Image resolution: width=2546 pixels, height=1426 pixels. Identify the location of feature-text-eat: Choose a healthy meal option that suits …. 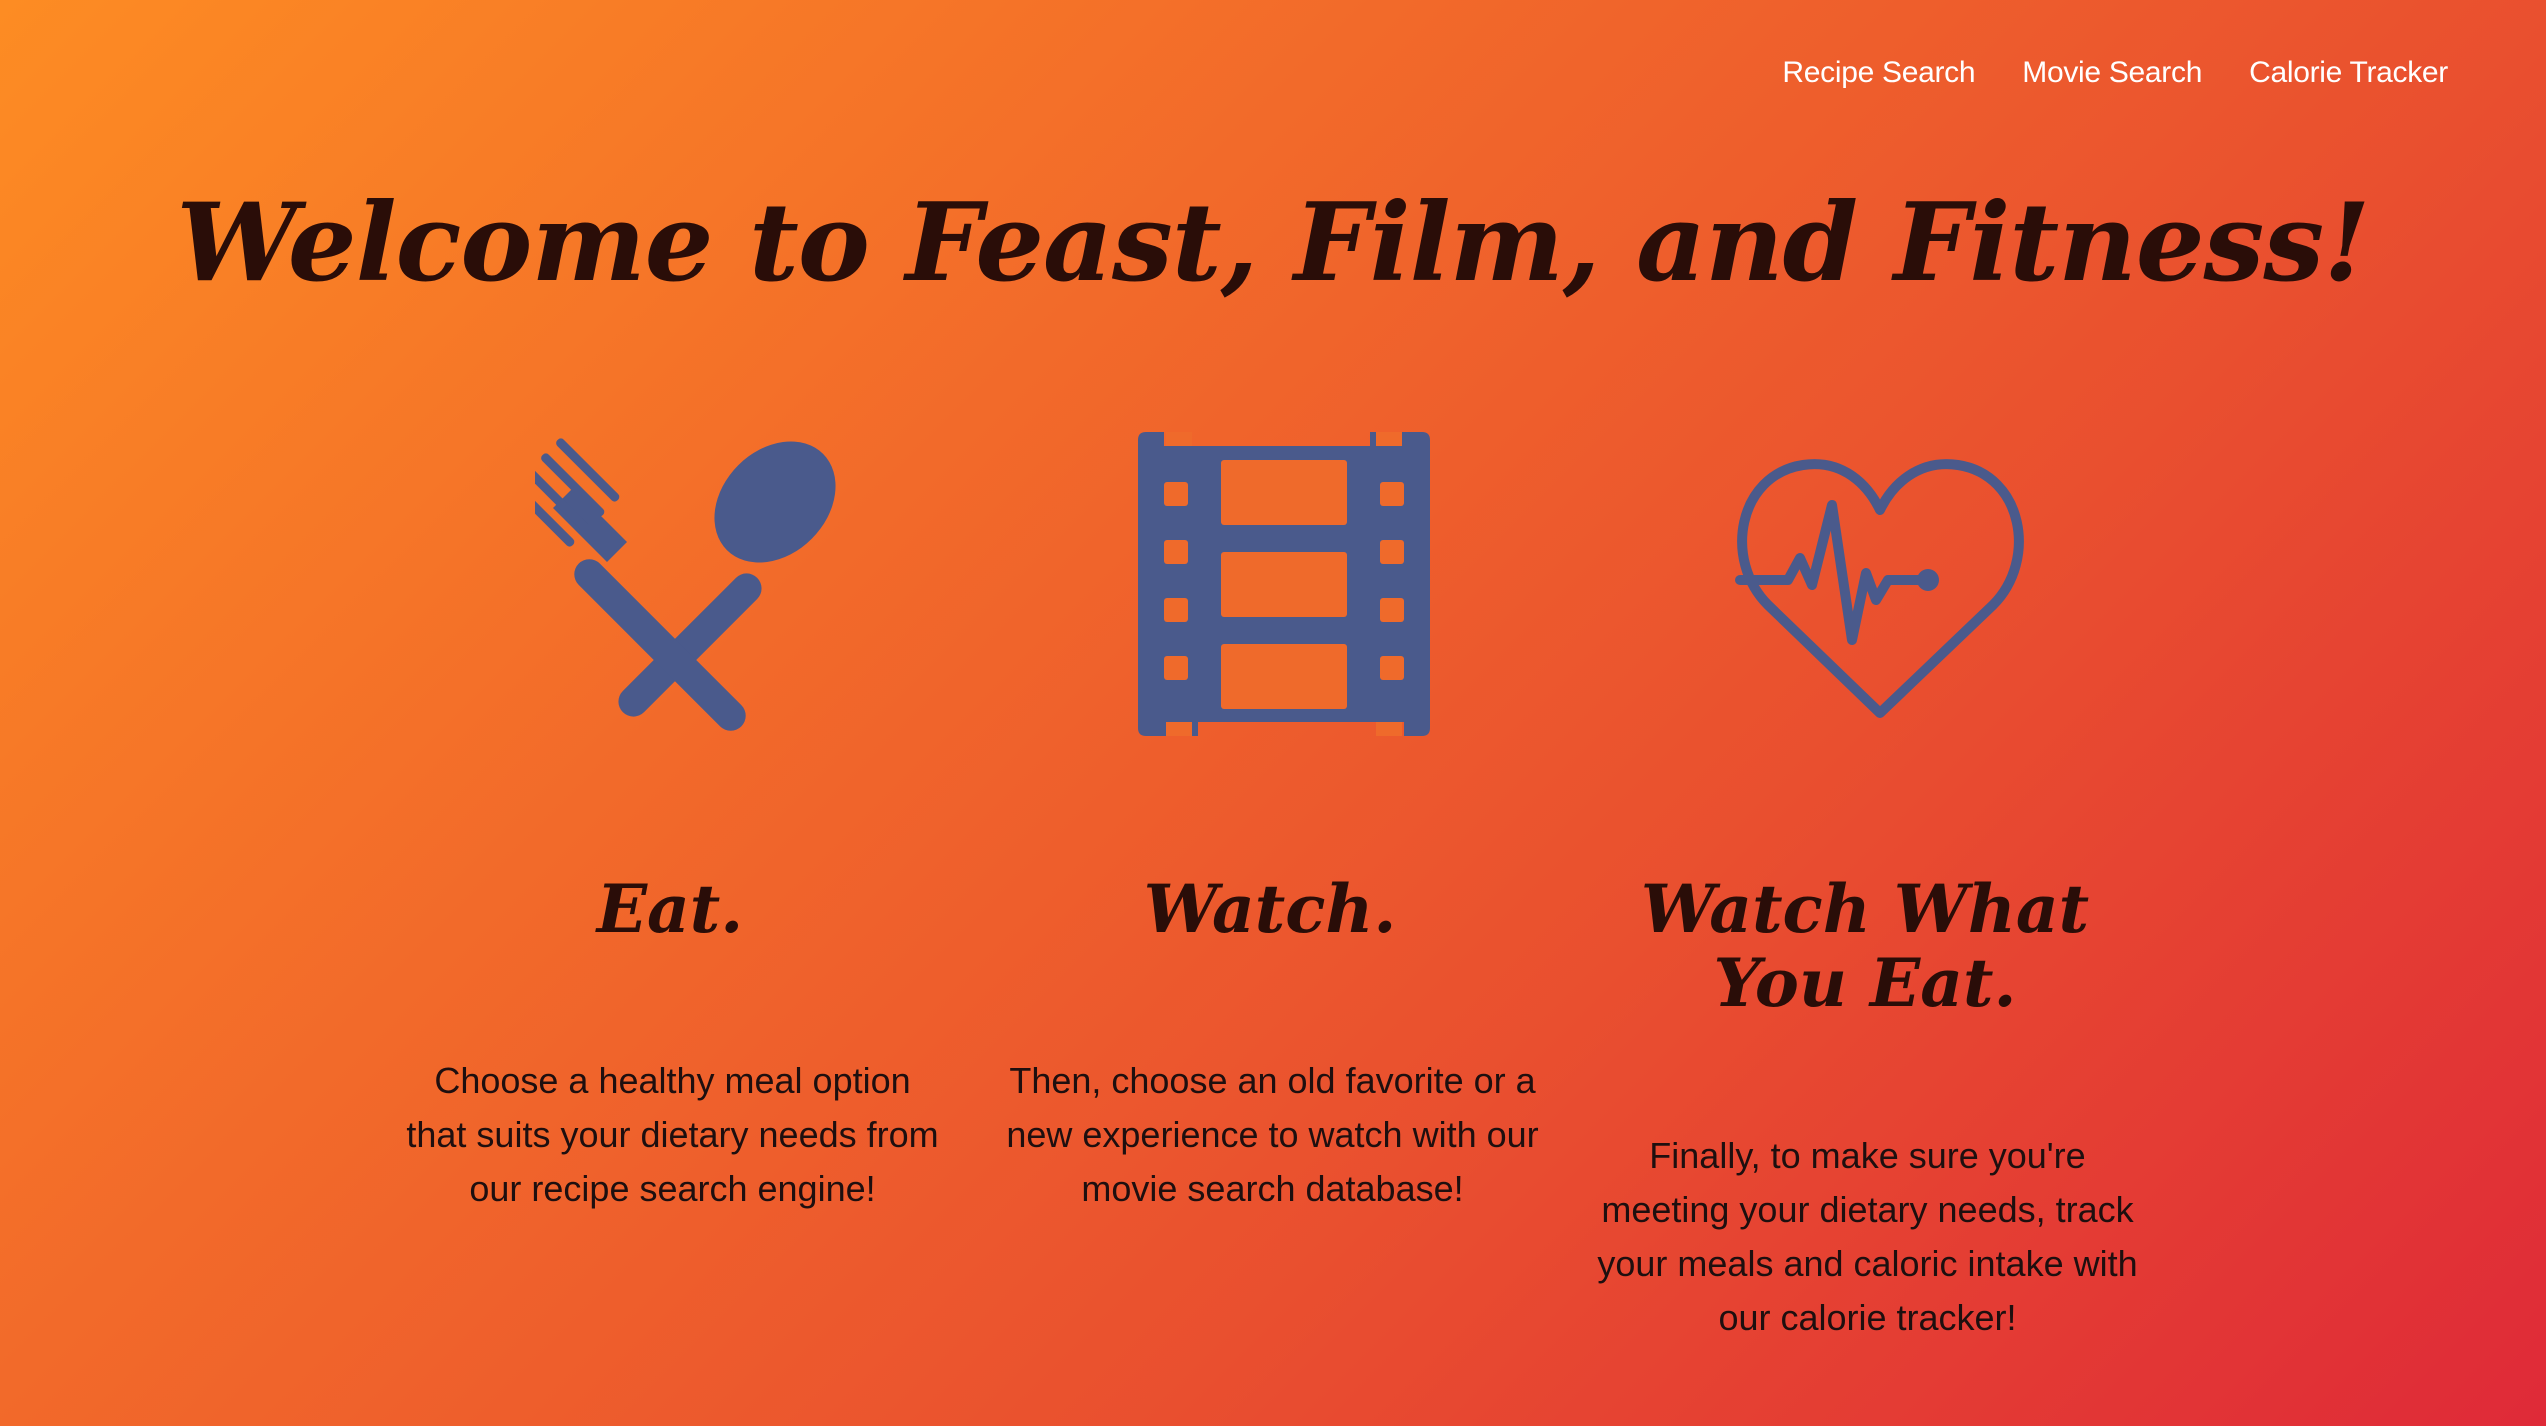
(672, 1134).